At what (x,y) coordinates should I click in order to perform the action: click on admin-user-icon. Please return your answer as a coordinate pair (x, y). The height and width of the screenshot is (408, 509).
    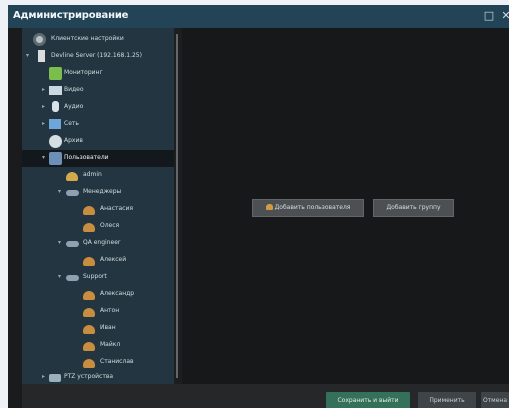
    Looking at the image, I should click on (72, 176).